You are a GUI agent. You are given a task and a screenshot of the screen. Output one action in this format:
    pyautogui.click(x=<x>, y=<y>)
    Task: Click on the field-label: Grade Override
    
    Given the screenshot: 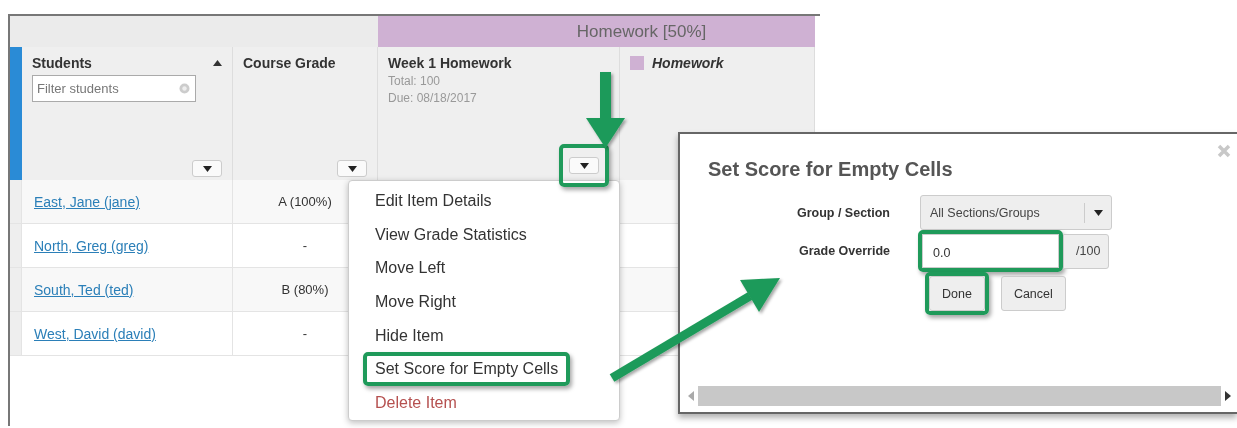 What is the action you would take?
    pyautogui.click(x=844, y=251)
    